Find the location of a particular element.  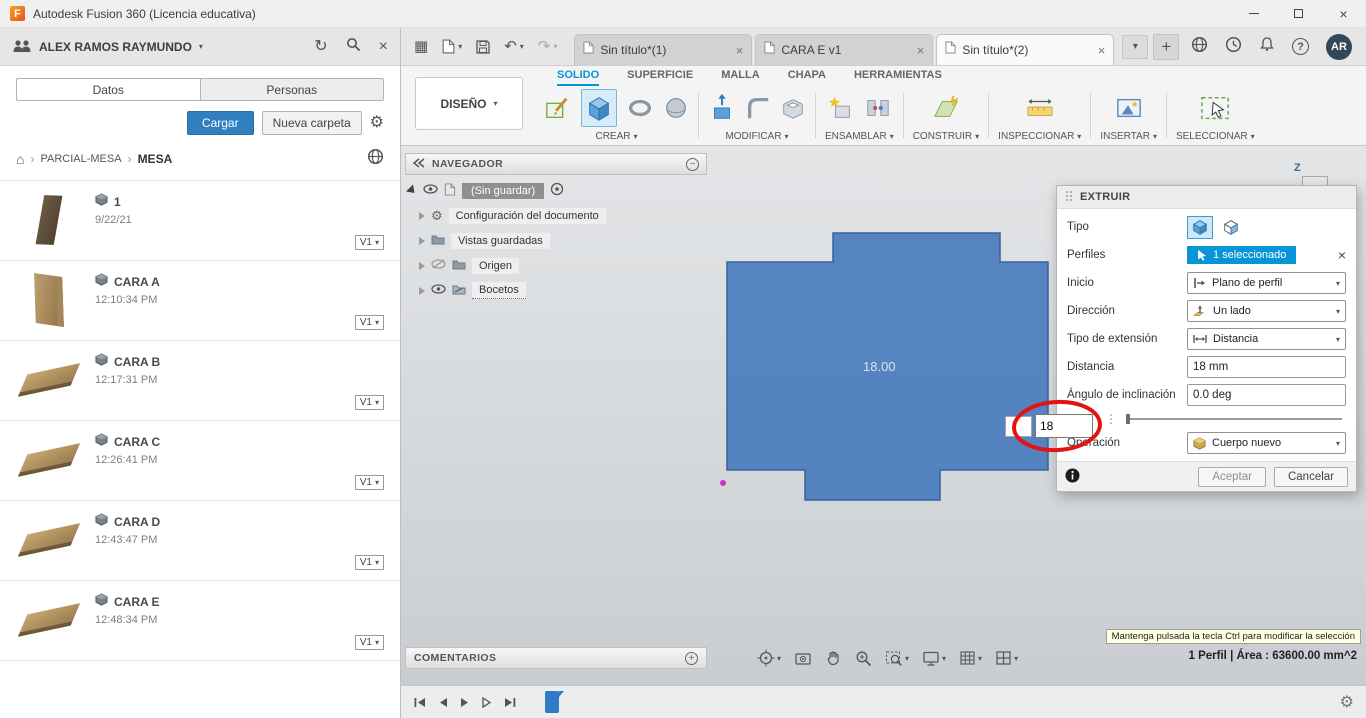

workspace-selector: DISEÑO ▾ is located at coordinates (469, 103).